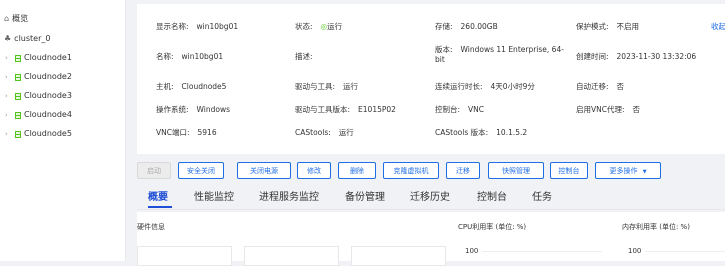 Image resolution: width=725 pixels, height=266 pixels. I want to click on info-created: 创建时间: 2023-11-30 13:32:06, so click(636, 56).